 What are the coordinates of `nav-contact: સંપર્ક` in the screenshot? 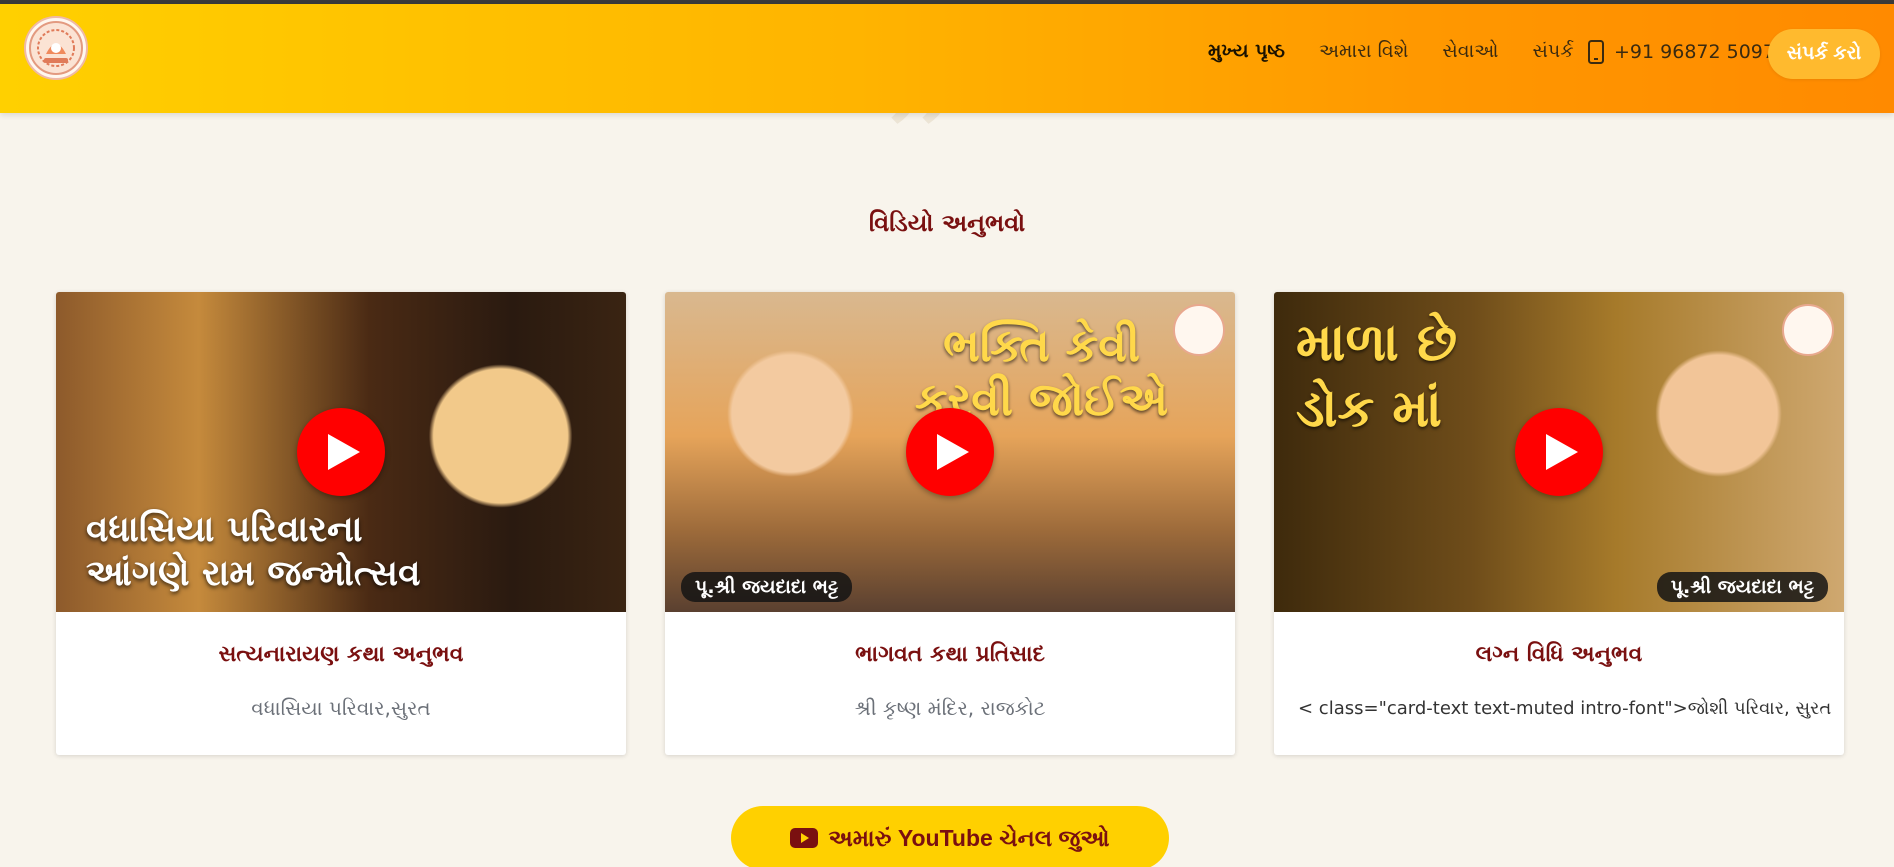 It's located at (1552, 51).